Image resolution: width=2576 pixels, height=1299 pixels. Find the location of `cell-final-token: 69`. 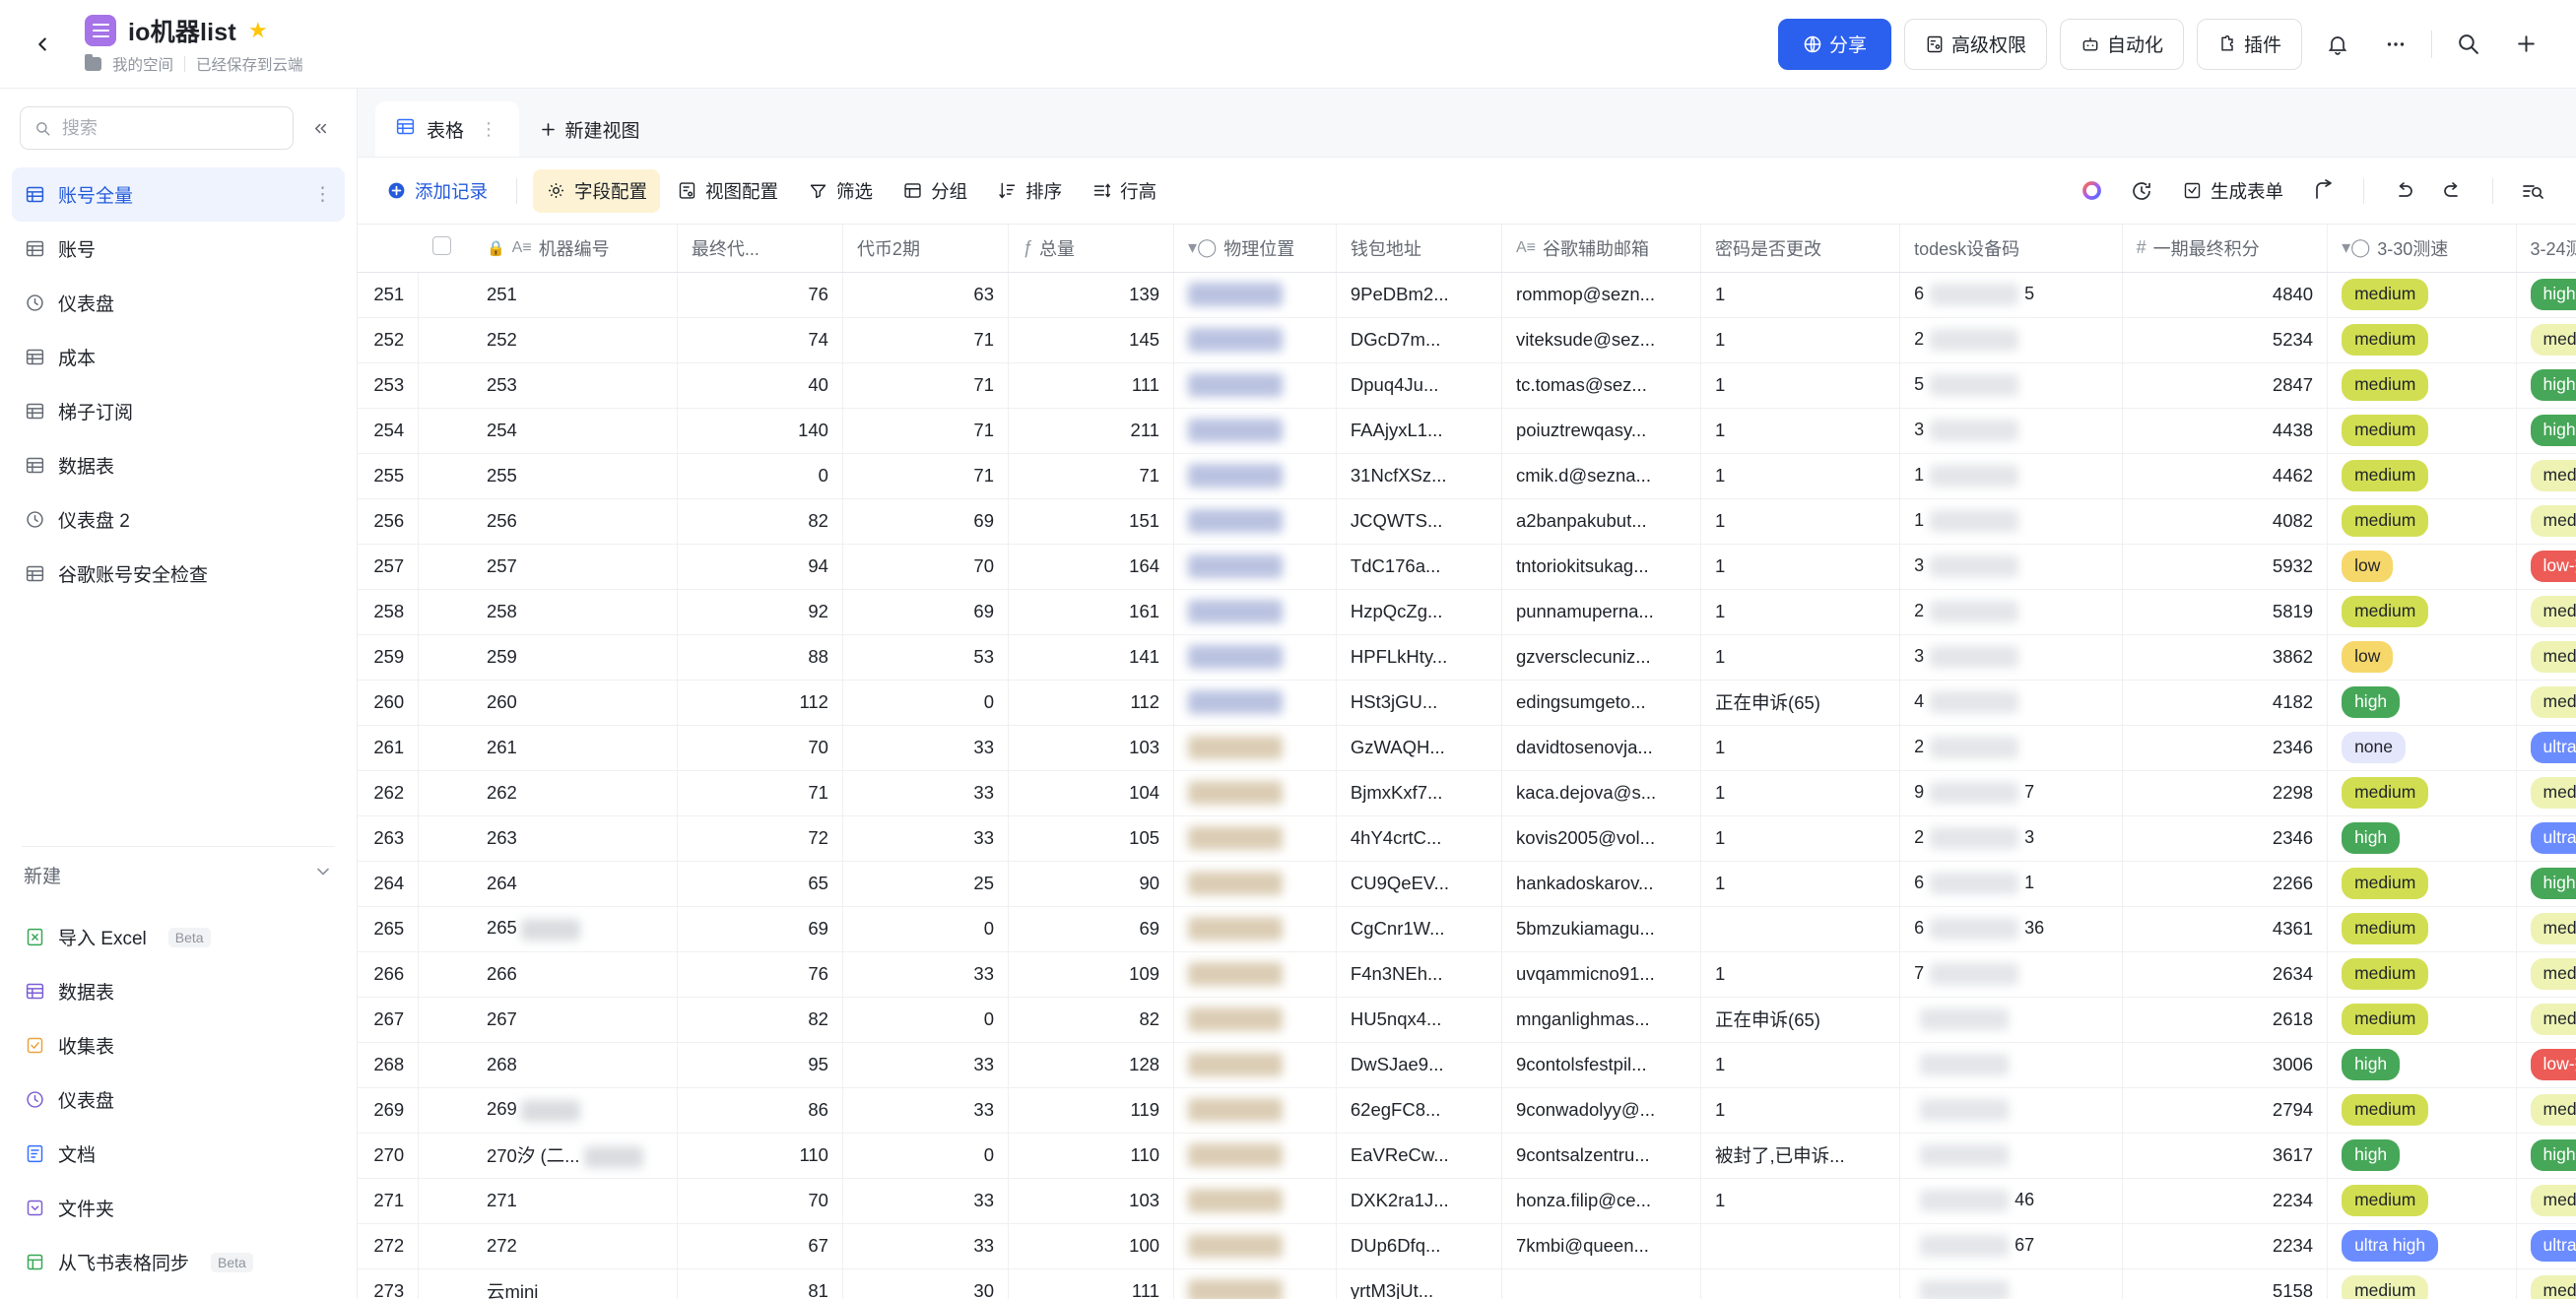

cell-final-token: 69 is located at coordinates (760, 929).